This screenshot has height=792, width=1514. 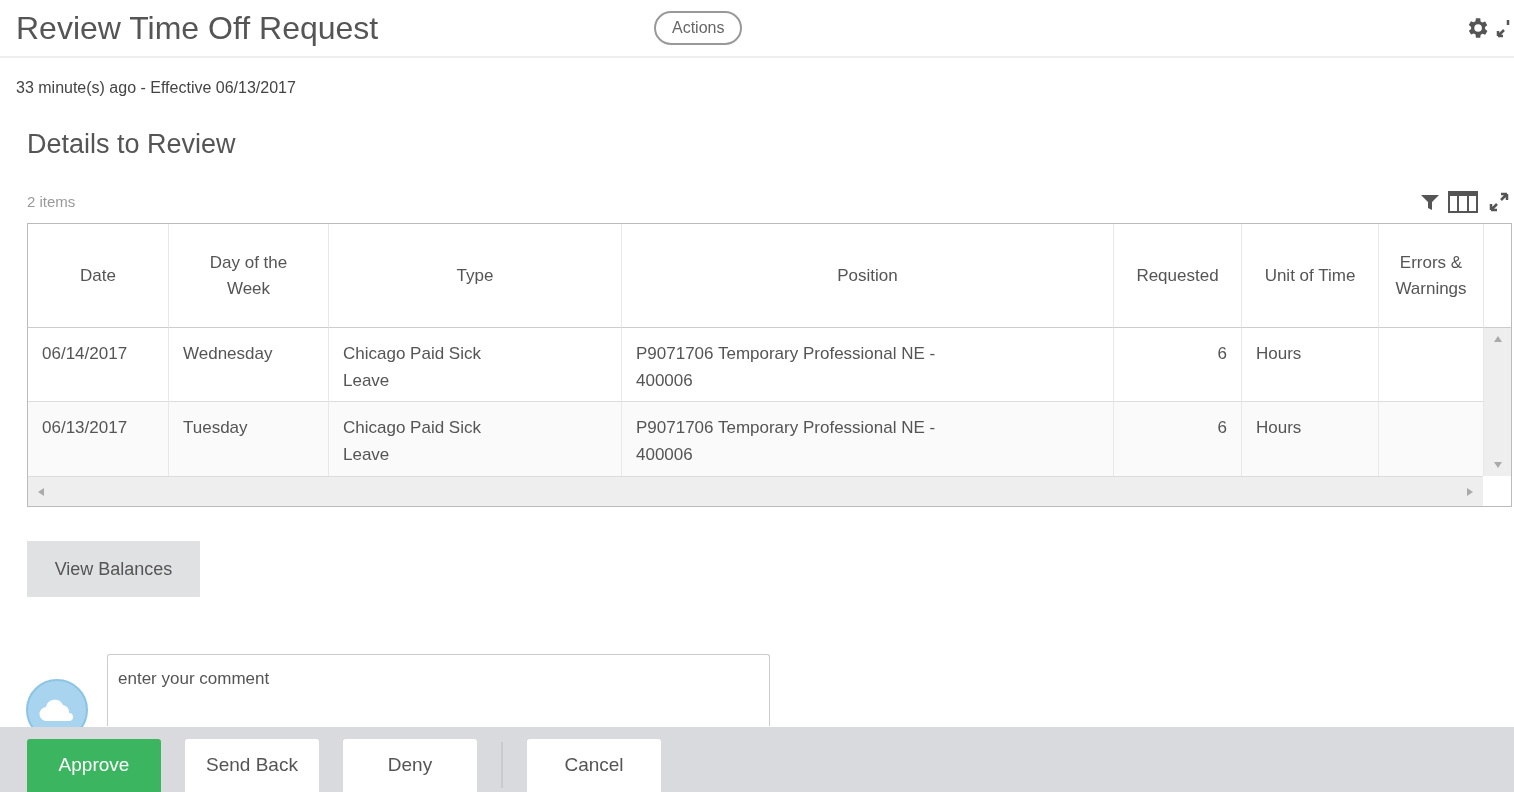 What do you see at coordinates (1497, 339) in the screenshot?
I see `scroll-up-icon` at bounding box center [1497, 339].